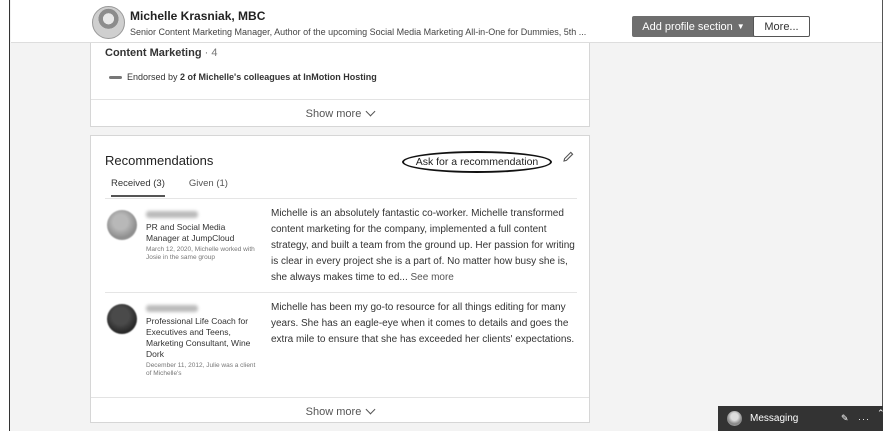 The width and height of the screenshot is (883, 431). Describe the element at coordinates (341, 198) in the screenshot. I see `tabs-divider` at that location.